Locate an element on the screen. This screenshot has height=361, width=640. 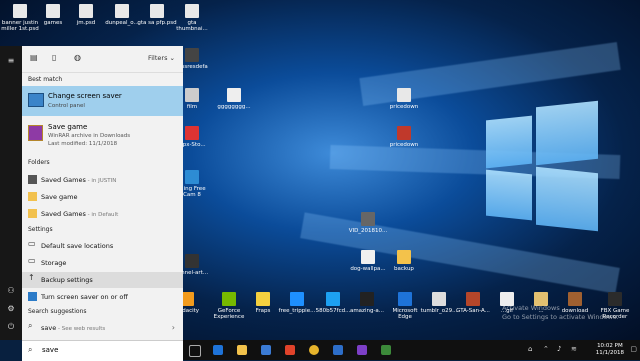
storage-icon: ▭ is located at coordinates (32, 260).